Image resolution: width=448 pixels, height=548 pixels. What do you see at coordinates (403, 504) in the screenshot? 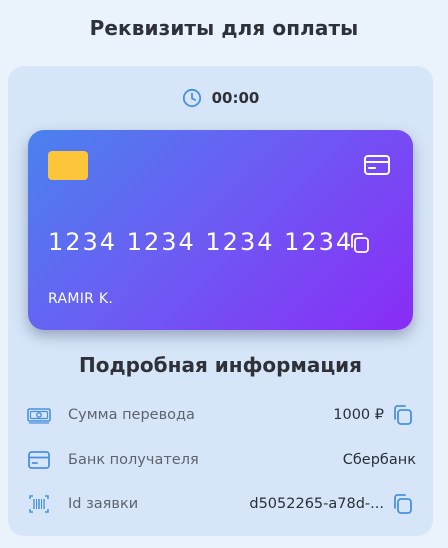
I see `copy-request-id-icon` at bounding box center [403, 504].